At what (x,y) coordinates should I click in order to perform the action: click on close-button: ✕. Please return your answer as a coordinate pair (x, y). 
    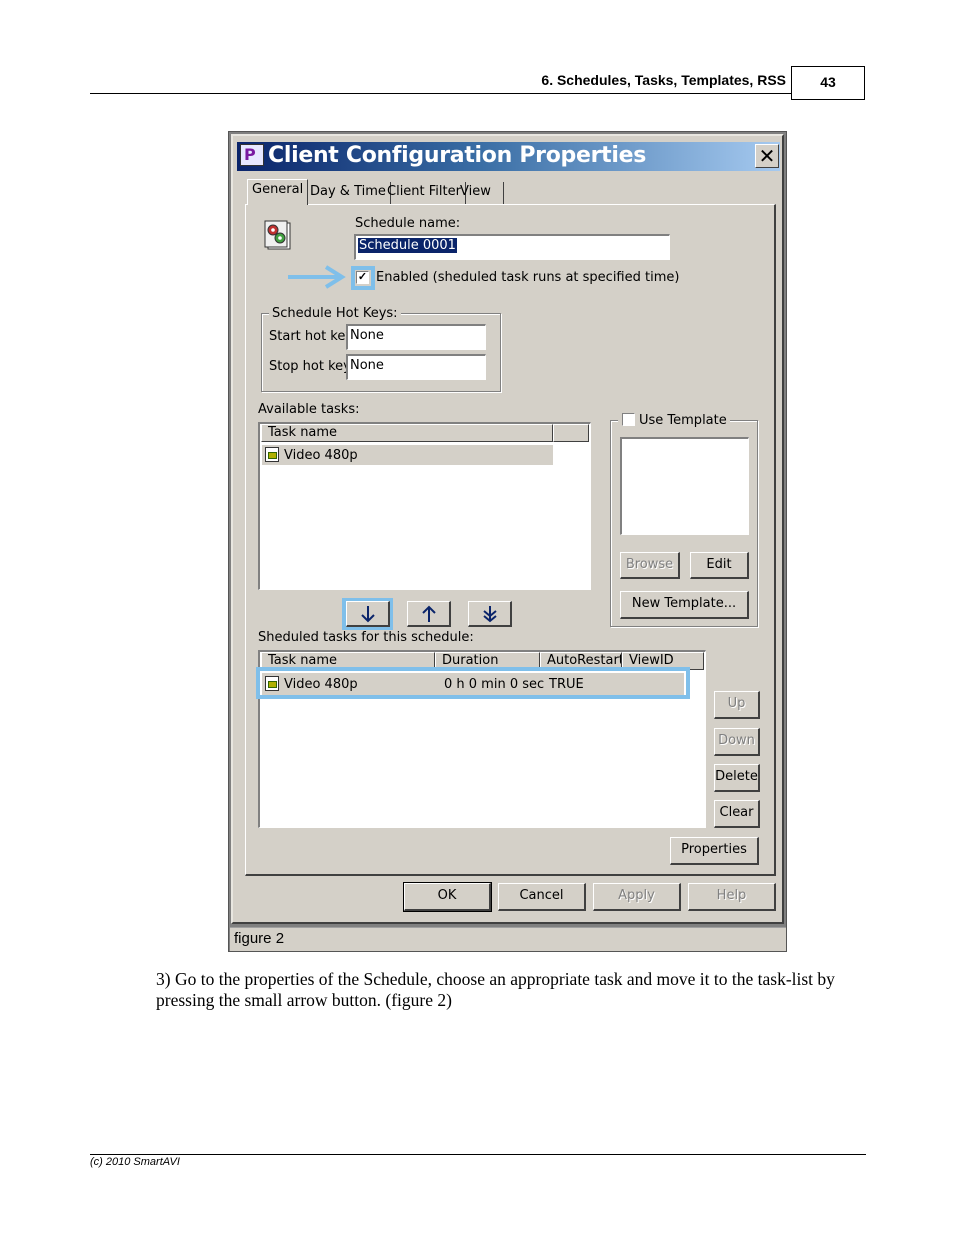
    Looking at the image, I should click on (767, 156).